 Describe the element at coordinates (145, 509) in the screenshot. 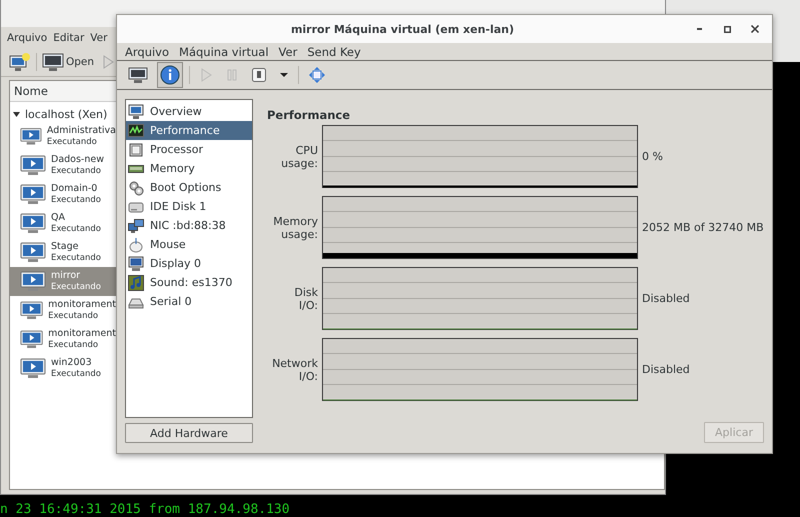

I see `terminal-text: n 23 16:49:31 2015 from 187.94.98.130` at that location.